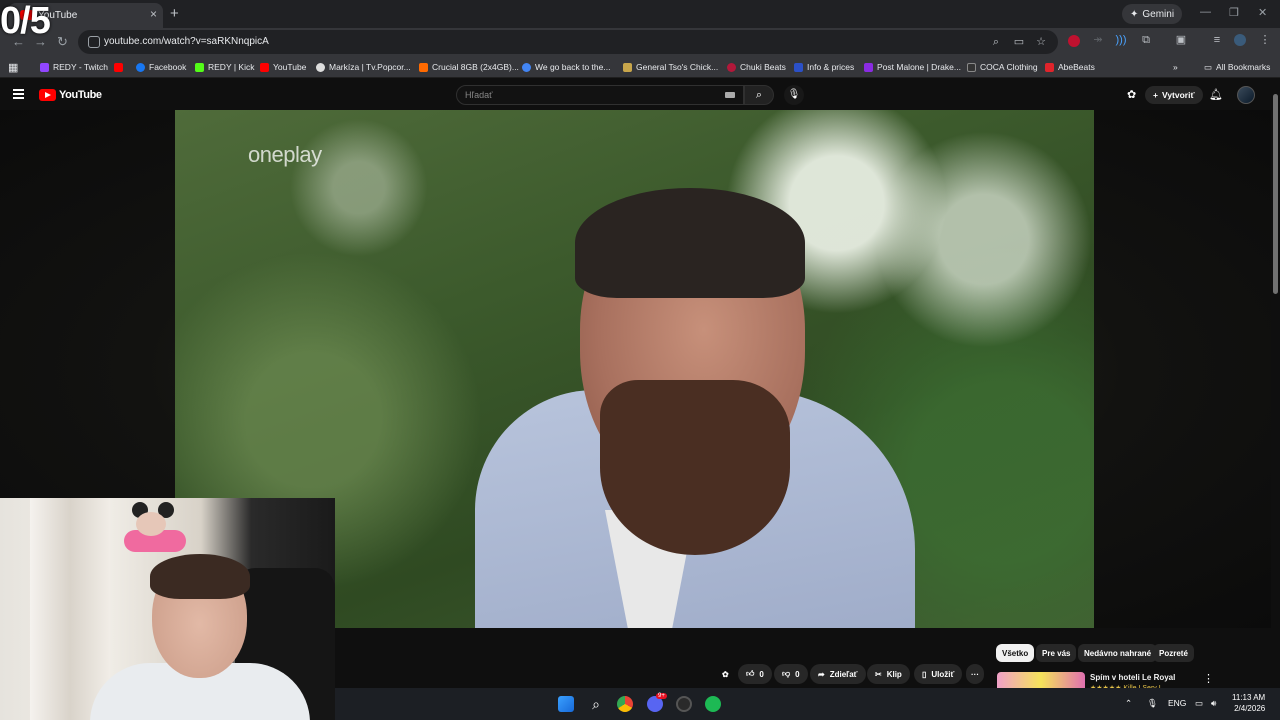 The width and height of the screenshot is (1280, 720). I want to click on thumbs-up-icon: 👍︎, so click(750, 673).